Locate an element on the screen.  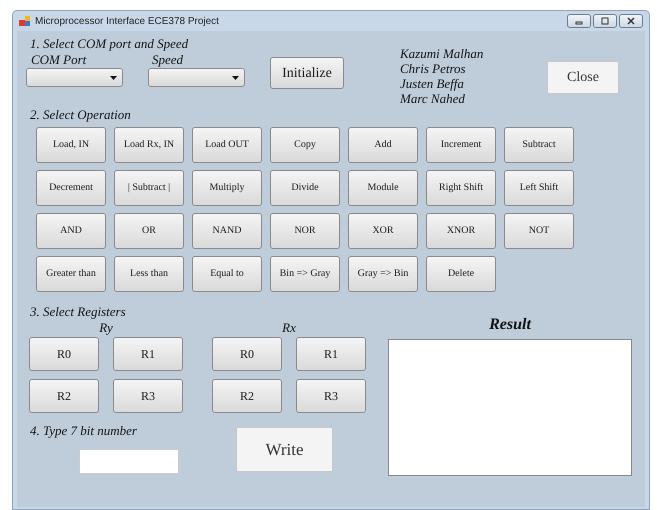
com-port-dropdown is located at coordinates (74, 77).